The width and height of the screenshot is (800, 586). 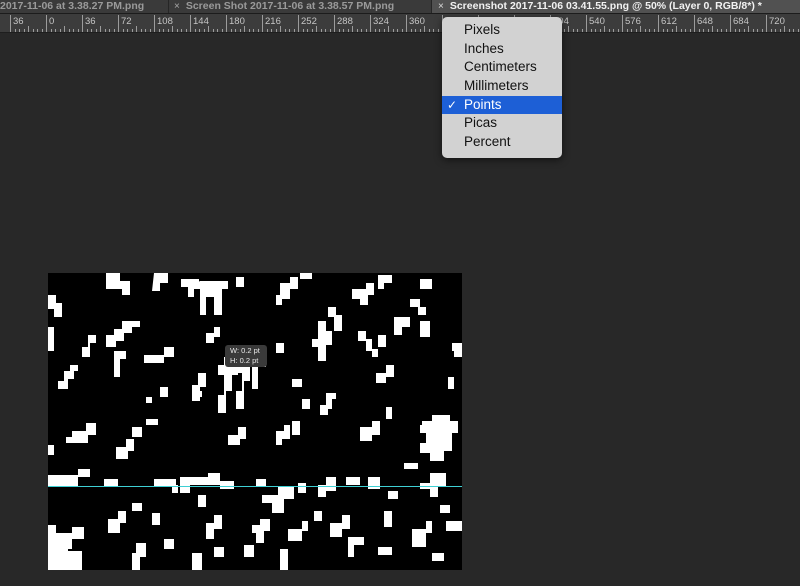 I want to click on menu-item-inches: Inches, so click(x=502, y=49).